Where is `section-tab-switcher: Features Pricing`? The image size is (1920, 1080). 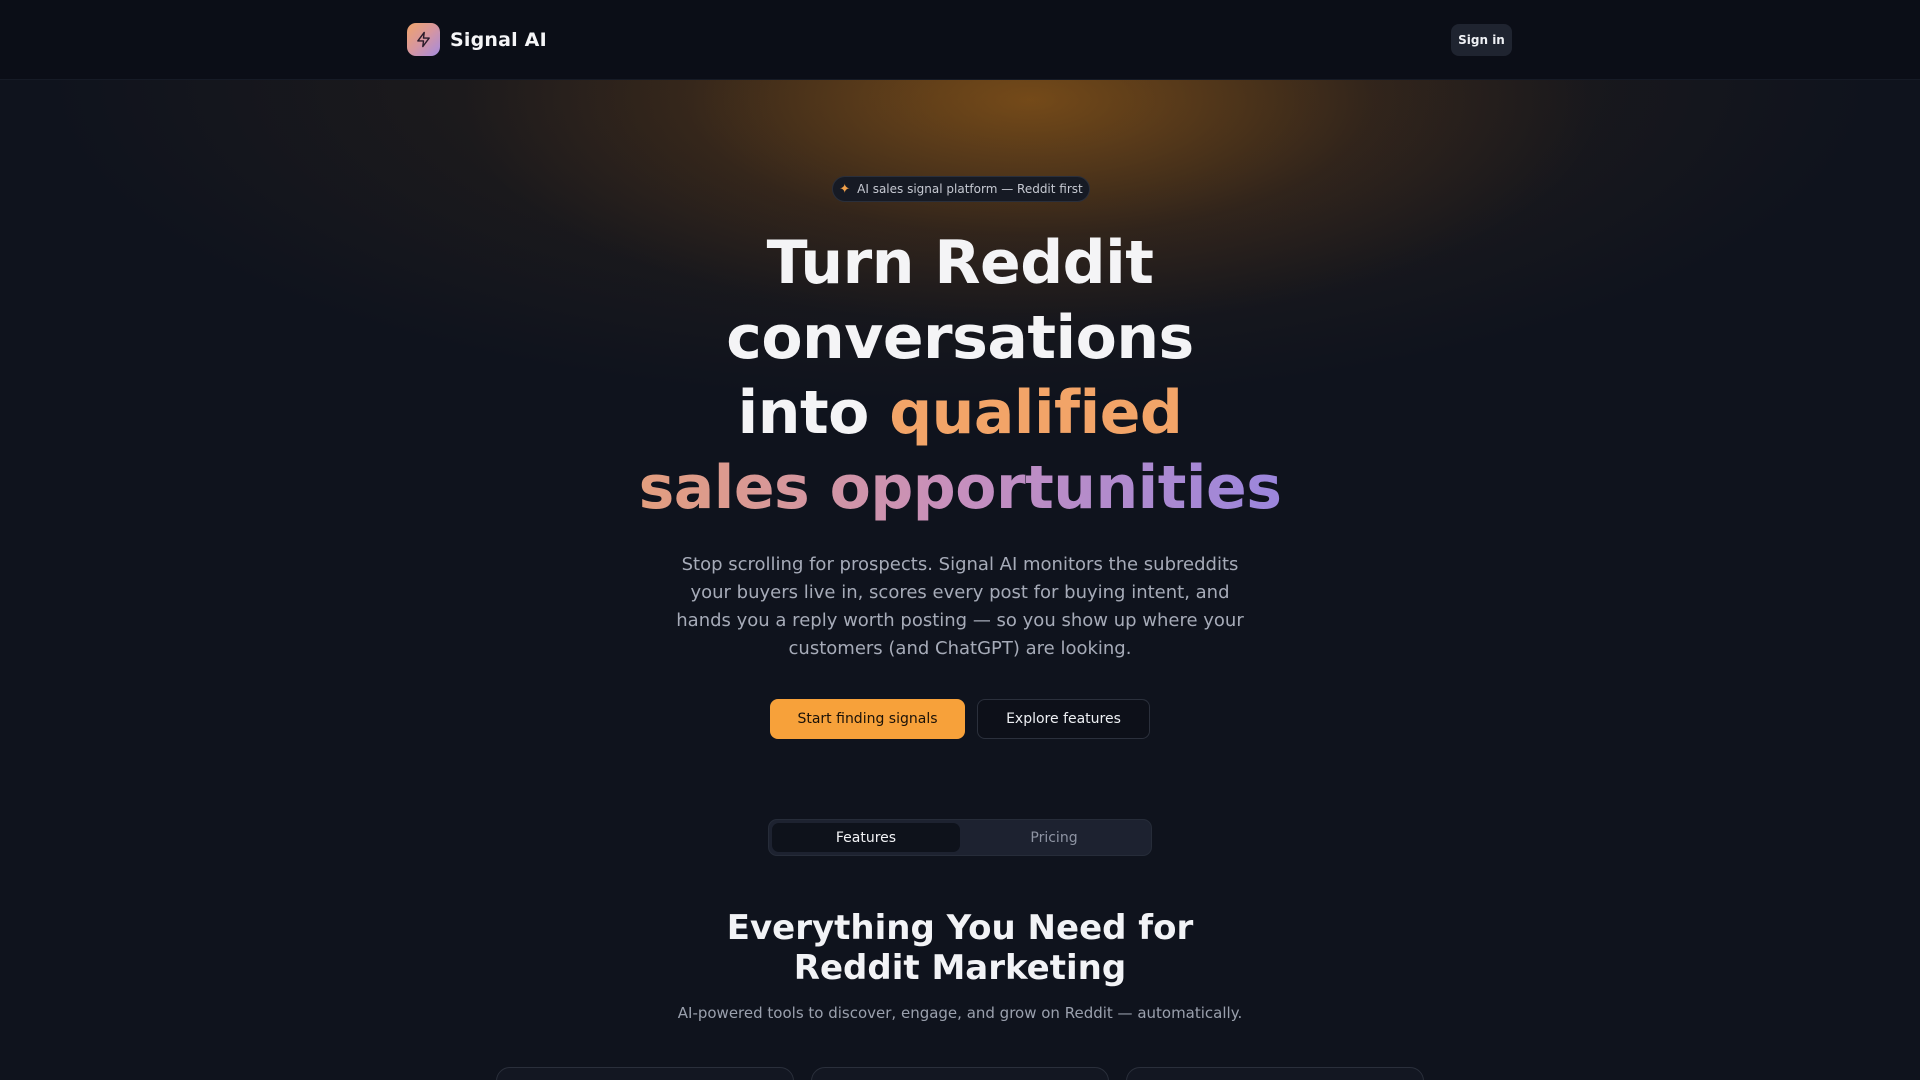 section-tab-switcher: Features Pricing is located at coordinates (960, 837).